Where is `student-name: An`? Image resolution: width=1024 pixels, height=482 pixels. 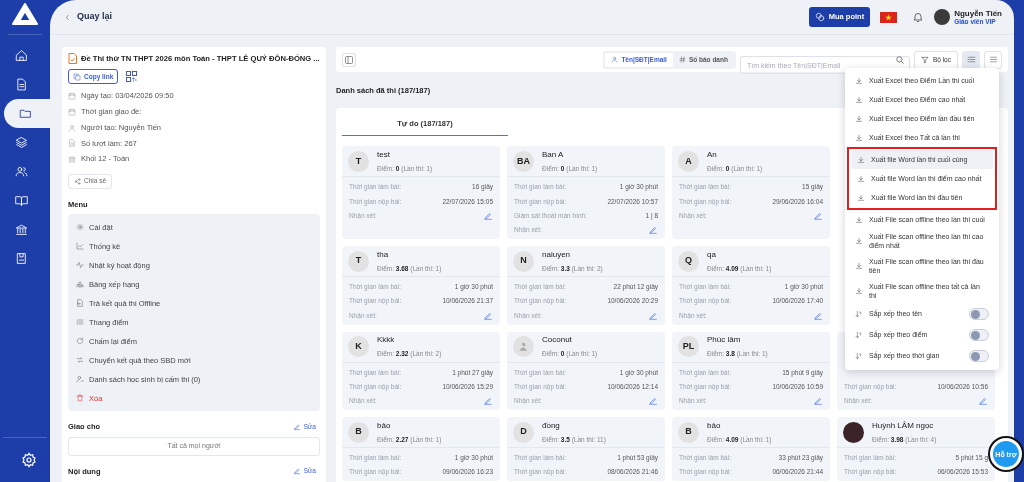
student-name: An is located at coordinates (712, 154).